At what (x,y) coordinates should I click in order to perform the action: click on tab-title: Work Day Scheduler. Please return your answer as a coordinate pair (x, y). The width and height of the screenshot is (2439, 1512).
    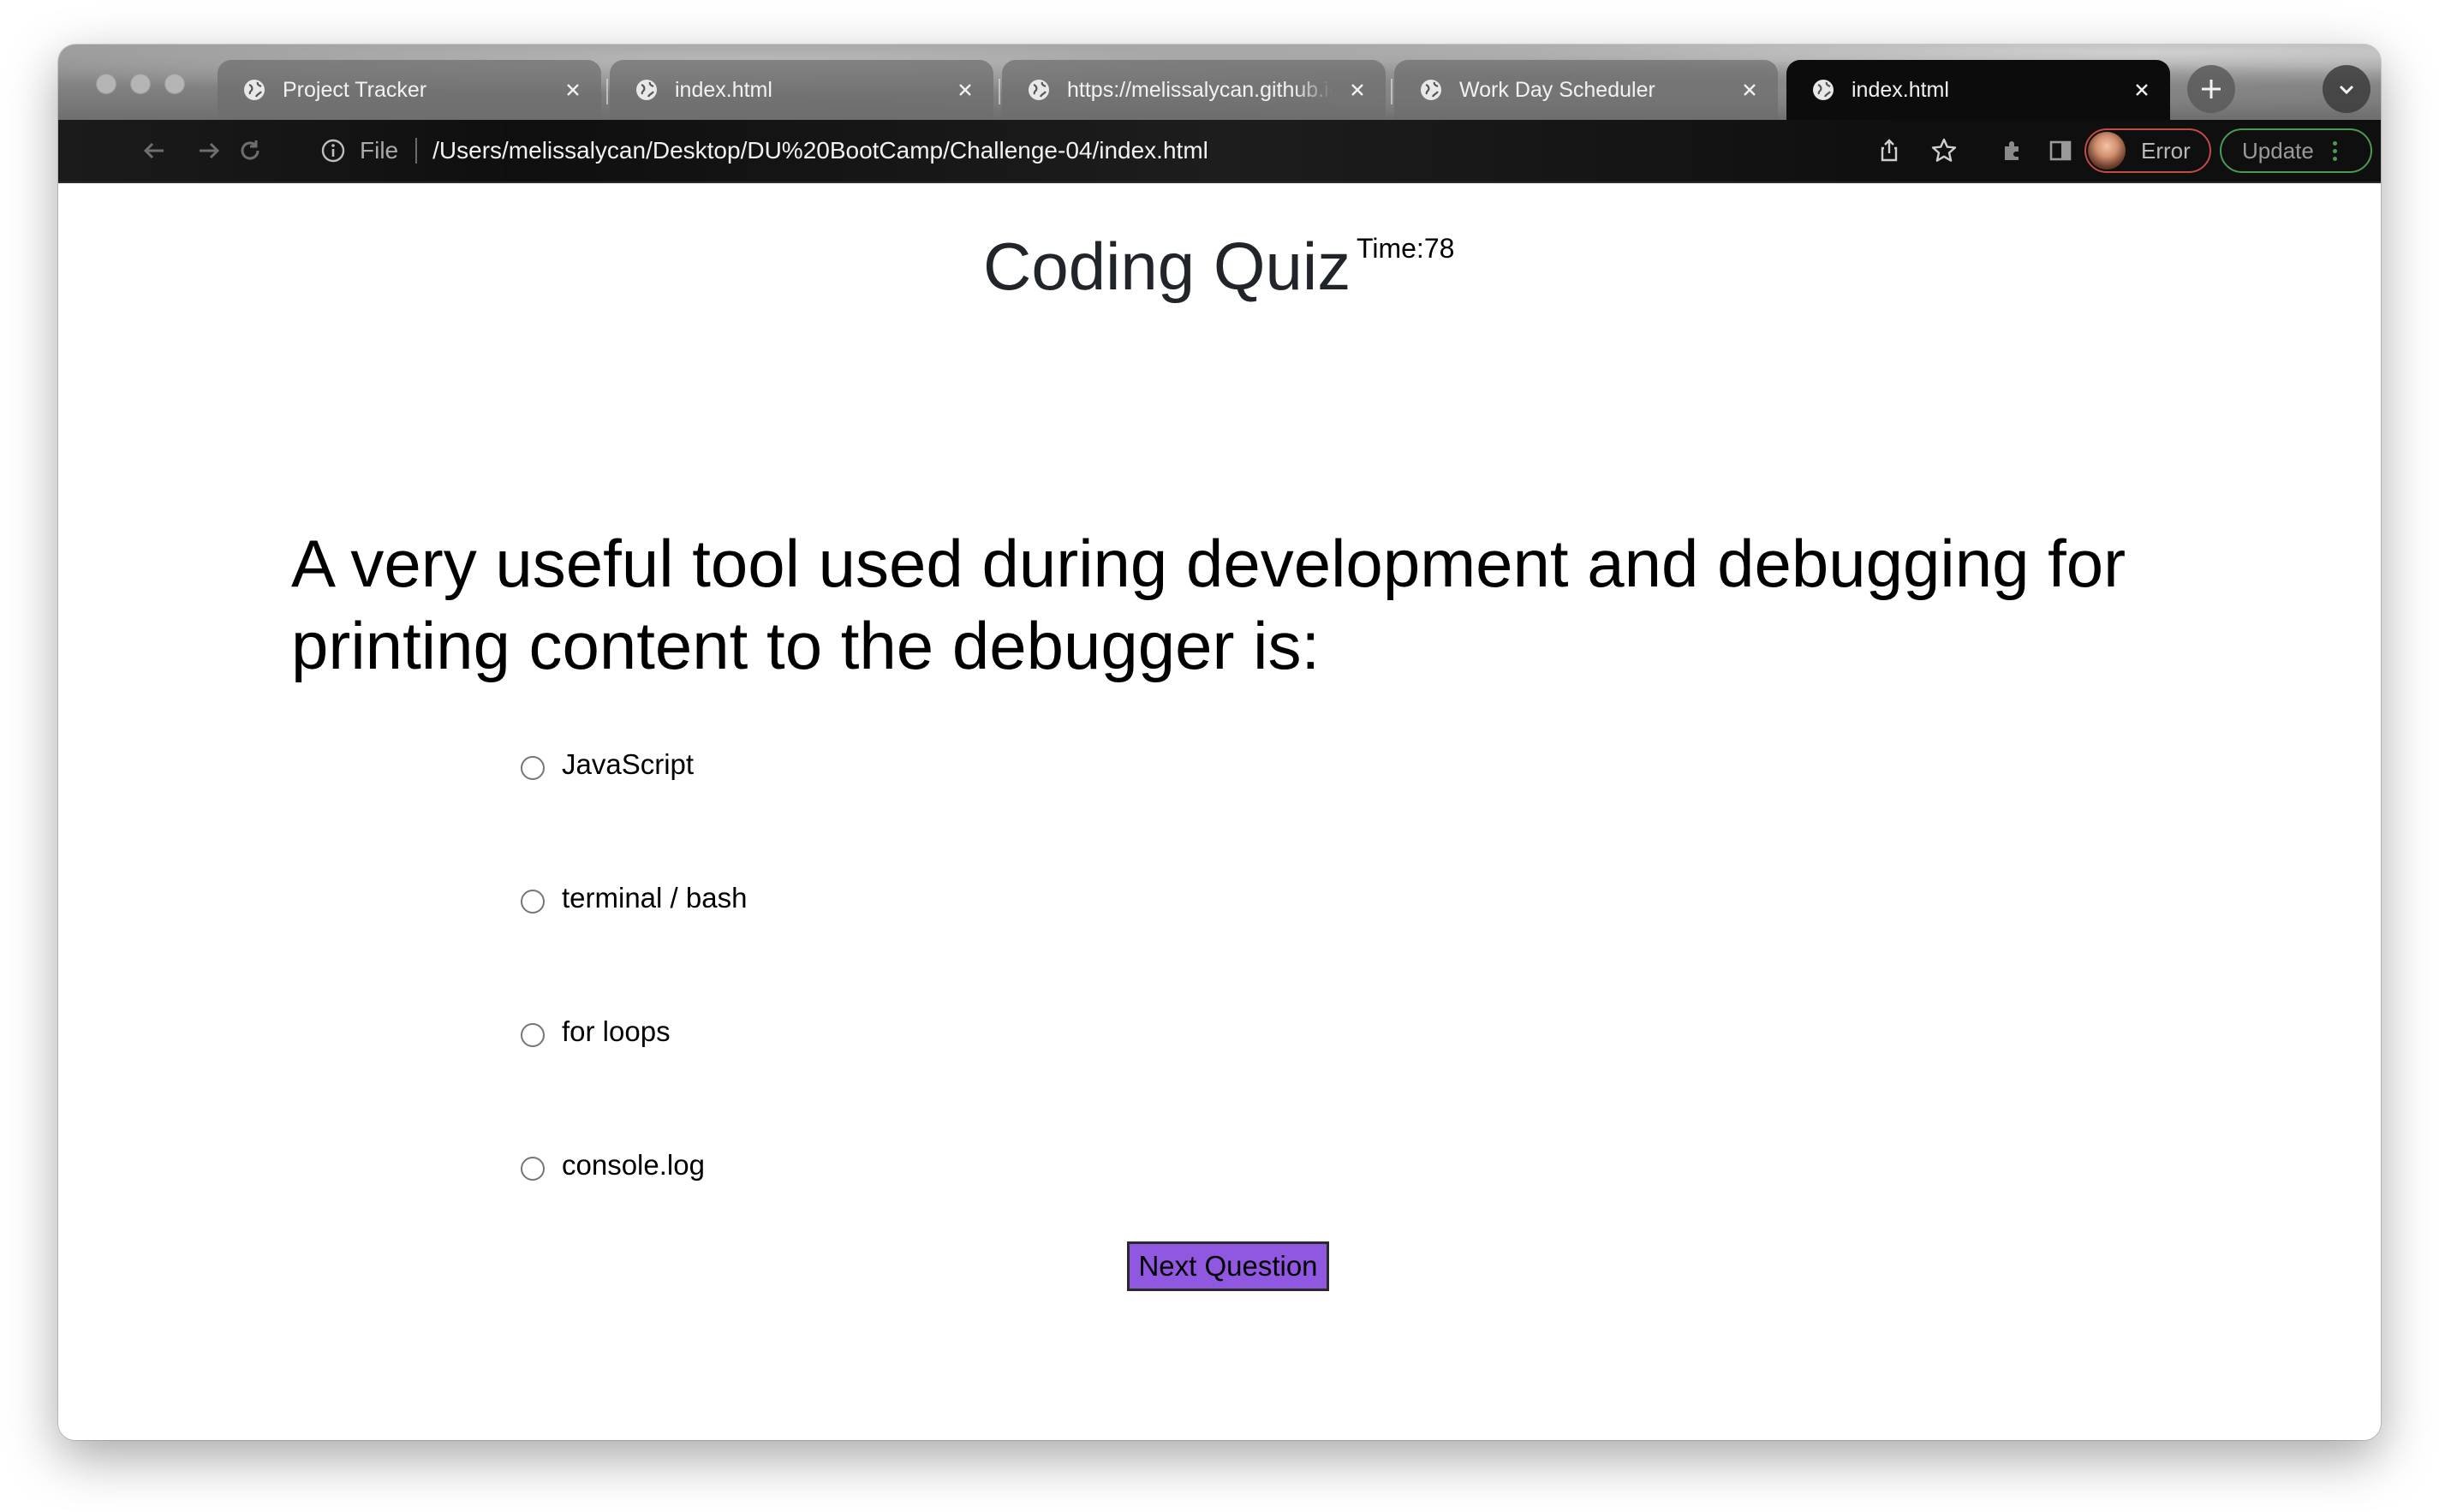
    Looking at the image, I should click on (1557, 89).